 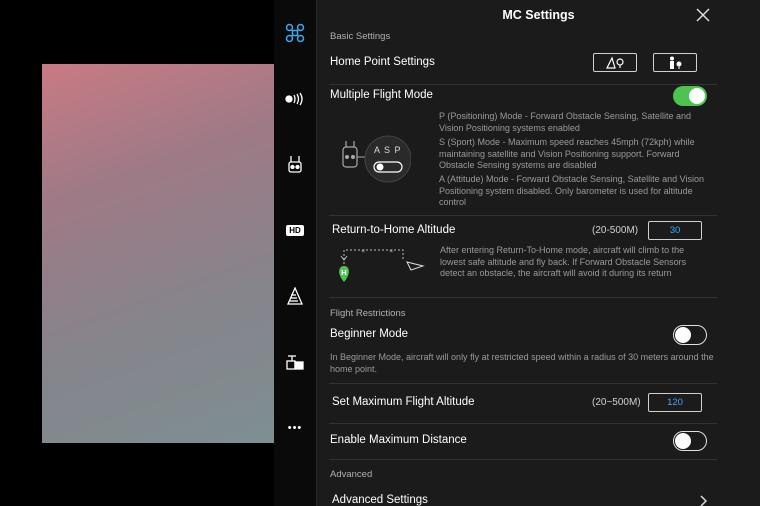 What do you see at coordinates (295, 296) in the screenshot?
I see `battery-checklist-icon` at bounding box center [295, 296].